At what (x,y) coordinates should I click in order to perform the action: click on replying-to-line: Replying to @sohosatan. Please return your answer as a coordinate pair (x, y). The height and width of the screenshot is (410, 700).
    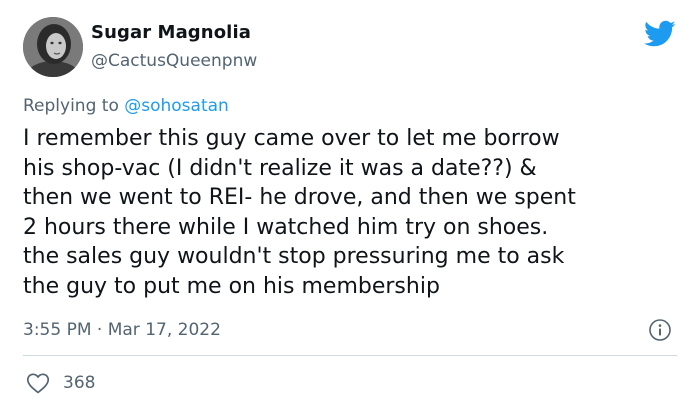
    Looking at the image, I should click on (126, 106).